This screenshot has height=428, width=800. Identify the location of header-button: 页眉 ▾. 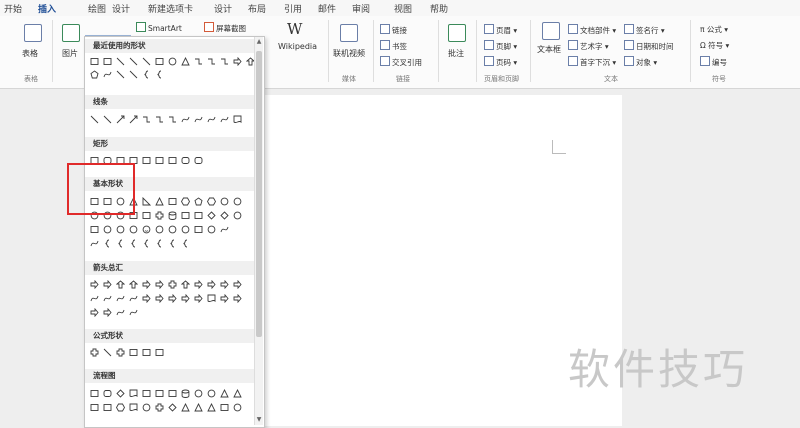
(500, 30).